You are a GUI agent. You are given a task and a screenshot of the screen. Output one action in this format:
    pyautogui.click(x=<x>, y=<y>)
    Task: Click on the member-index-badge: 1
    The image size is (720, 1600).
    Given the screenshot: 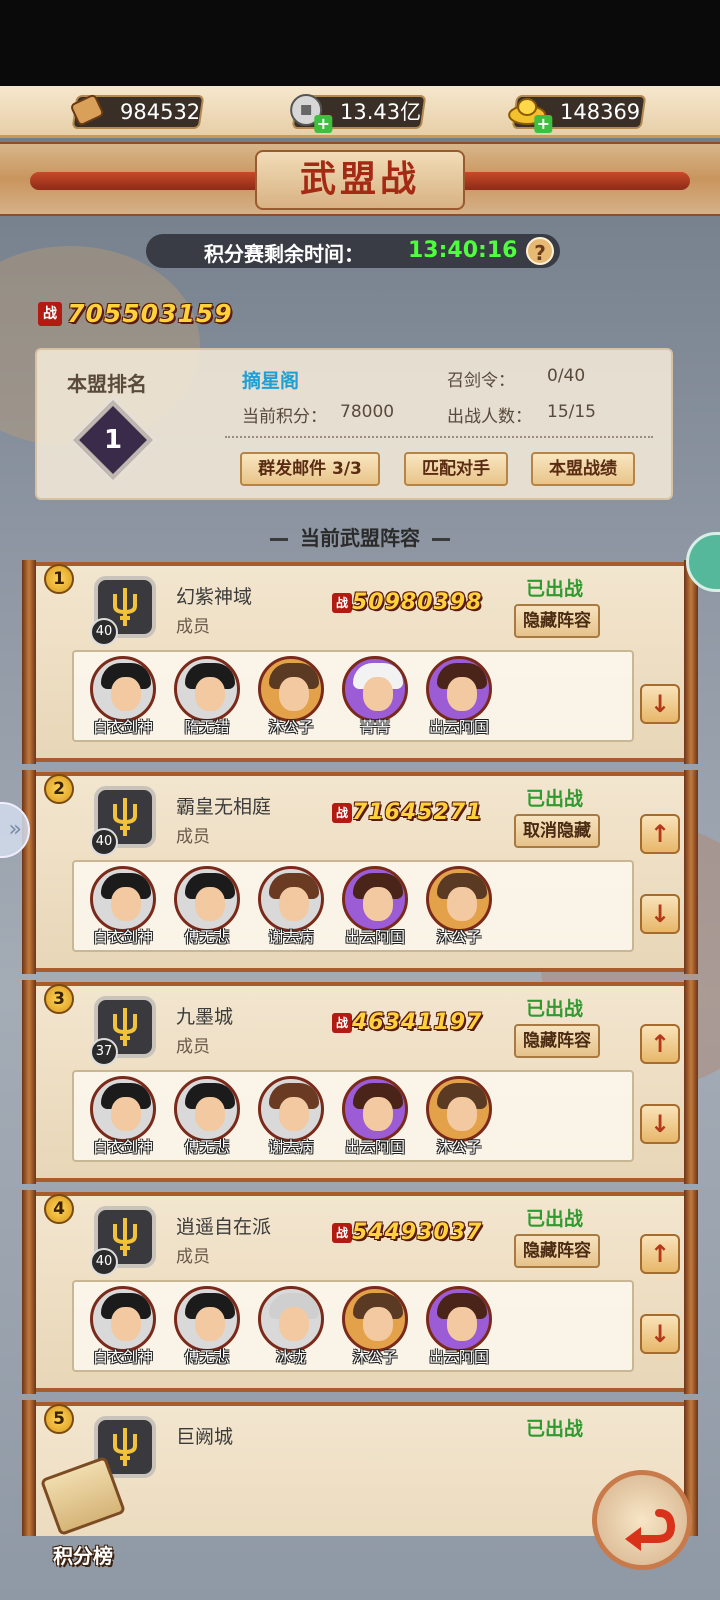 What is the action you would take?
    pyautogui.click(x=59, y=579)
    